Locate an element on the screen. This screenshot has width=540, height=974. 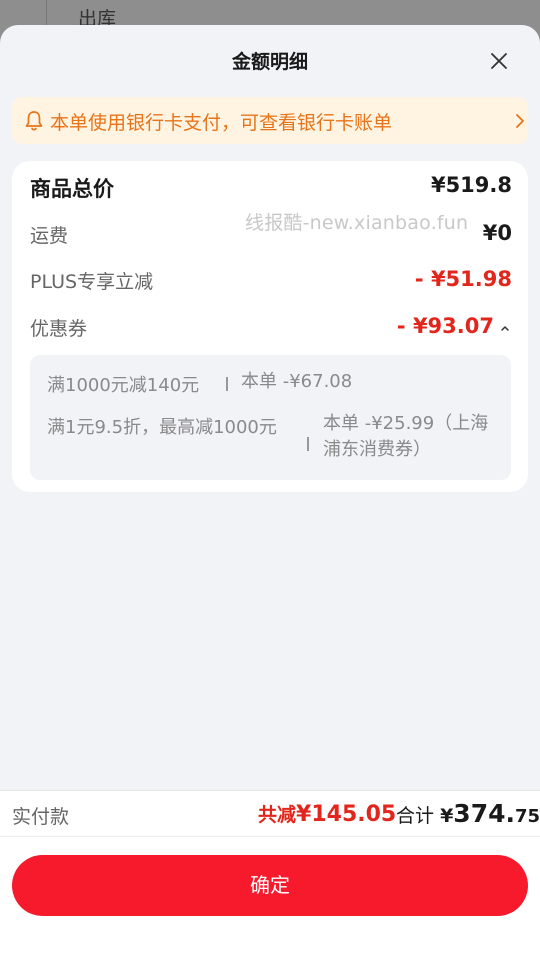
goods-total-label: 商品总价 is located at coordinates (72, 189).